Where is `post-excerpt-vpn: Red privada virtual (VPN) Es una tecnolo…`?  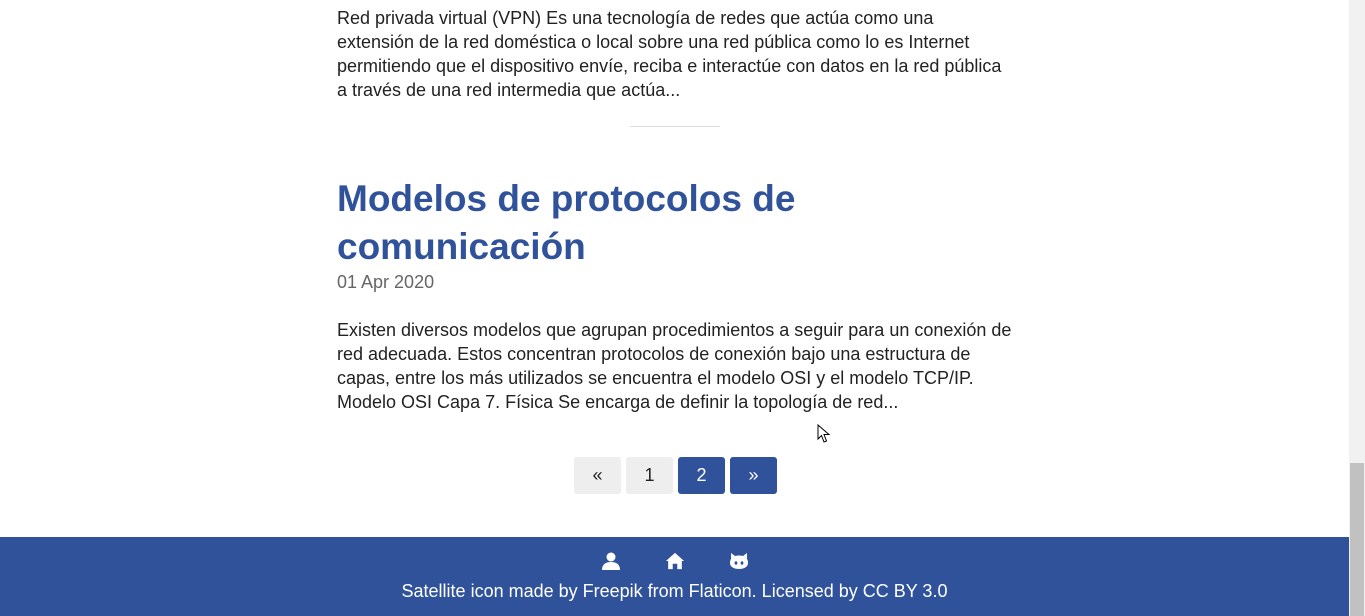 post-excerpt-vpn: Red privada virtual (VPN) Es una tecnolo… is located at coordinates (669, 54).